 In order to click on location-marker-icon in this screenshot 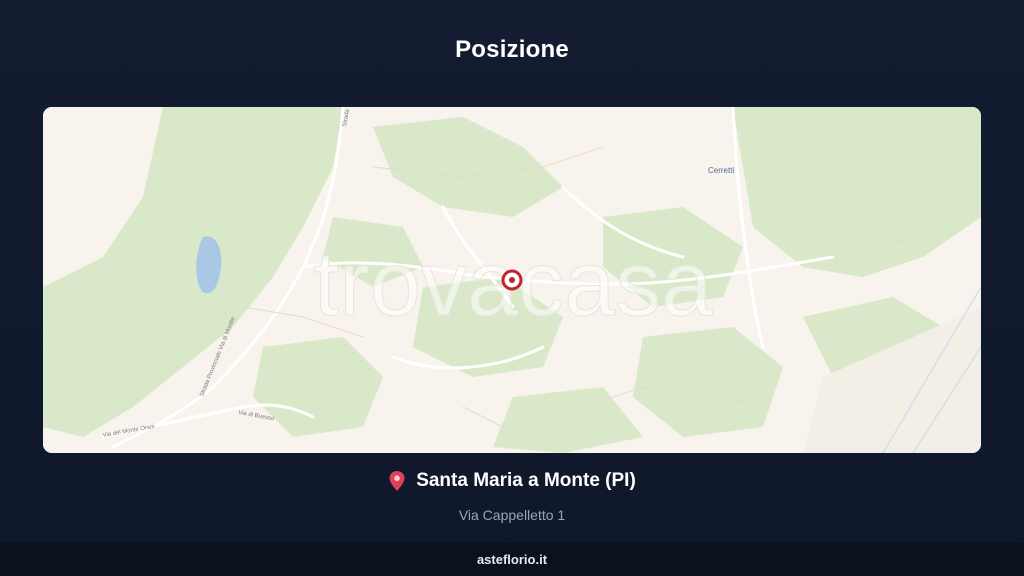, I will do `click(512, 280)`.